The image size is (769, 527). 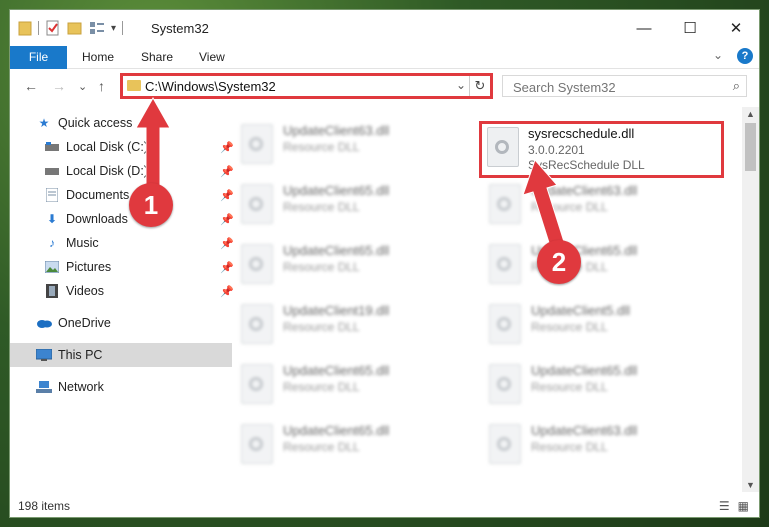 What do you see at coordinates (644, 28) in the screenshot?
I see `minimize-button: —` at bounding box center [644, 28].